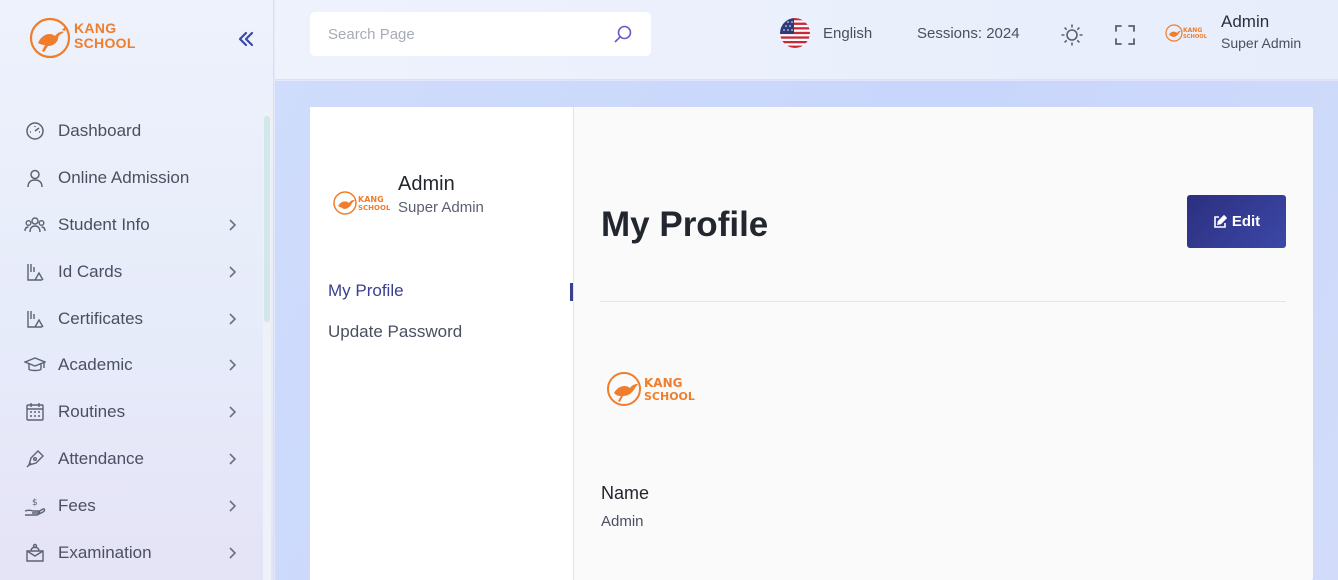 The height and width of the screenshot is (580, 1338). What do you see at coordinates (100, 131) in the screenshot?
I see `sidebar-item-label: Dashboard` at bounding box center [100, 131].